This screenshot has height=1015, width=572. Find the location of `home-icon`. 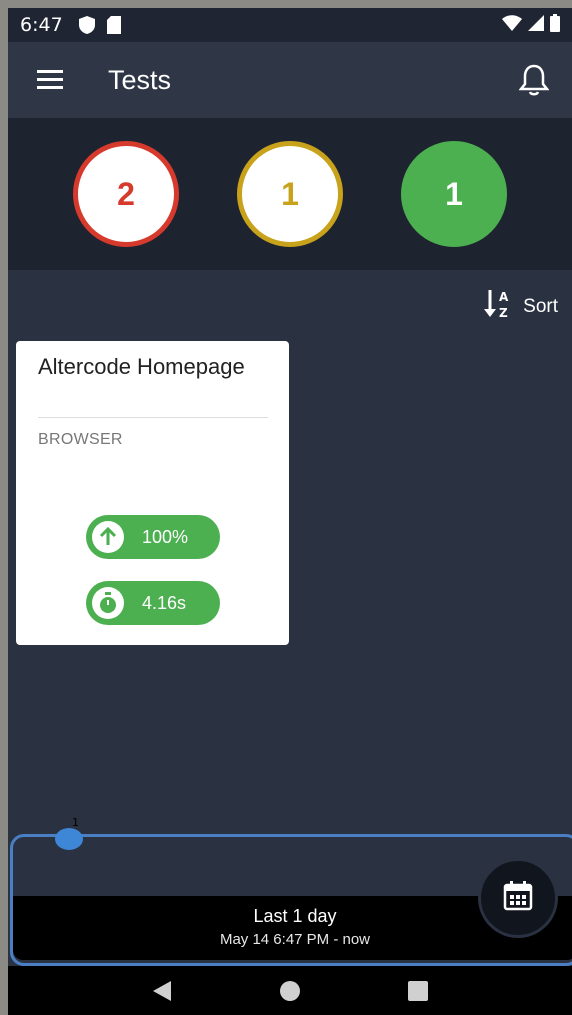

home-icon is located at coordinates (290, 991).